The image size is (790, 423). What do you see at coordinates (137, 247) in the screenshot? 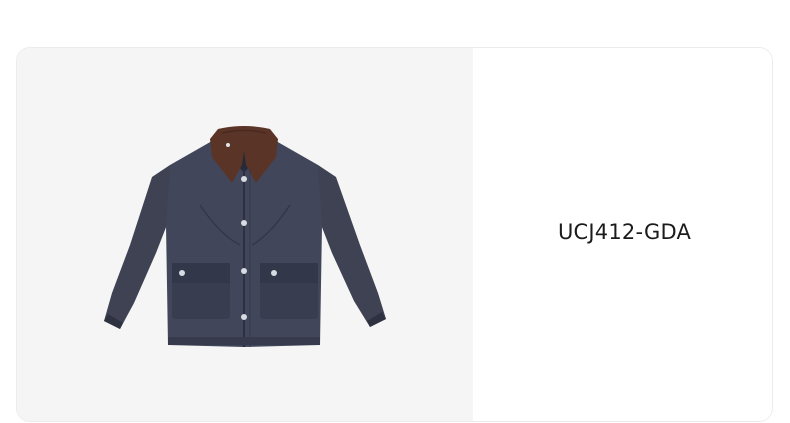
I see `jacket-left-sleeve` at bounding box center [137, 247].